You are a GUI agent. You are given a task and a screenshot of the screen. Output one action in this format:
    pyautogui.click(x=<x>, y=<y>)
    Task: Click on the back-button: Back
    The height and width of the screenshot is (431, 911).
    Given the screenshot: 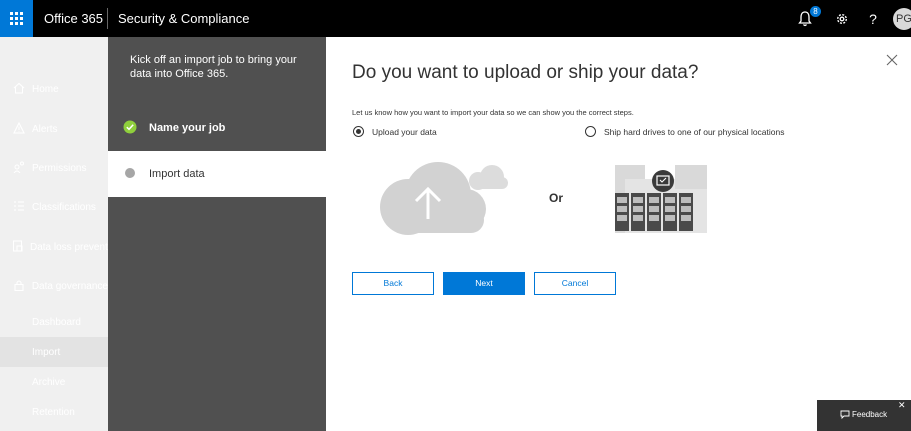 What is the action you would take?
    pyautogui.click(x=393, y=283)
    